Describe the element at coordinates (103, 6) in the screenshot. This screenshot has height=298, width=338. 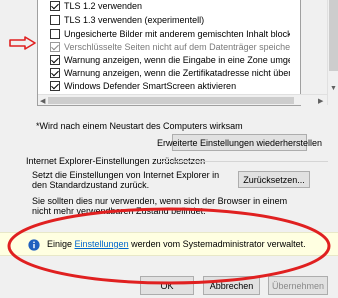
I see `option-label: TLS 1.2 verwenden` at that location.